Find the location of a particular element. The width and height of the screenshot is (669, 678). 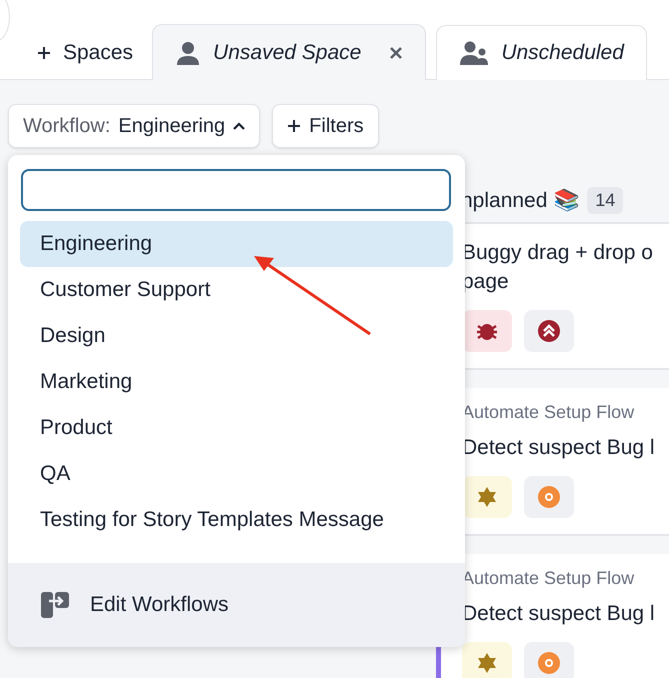

workflow-option: Engineering is located at coordinates (236, 244).